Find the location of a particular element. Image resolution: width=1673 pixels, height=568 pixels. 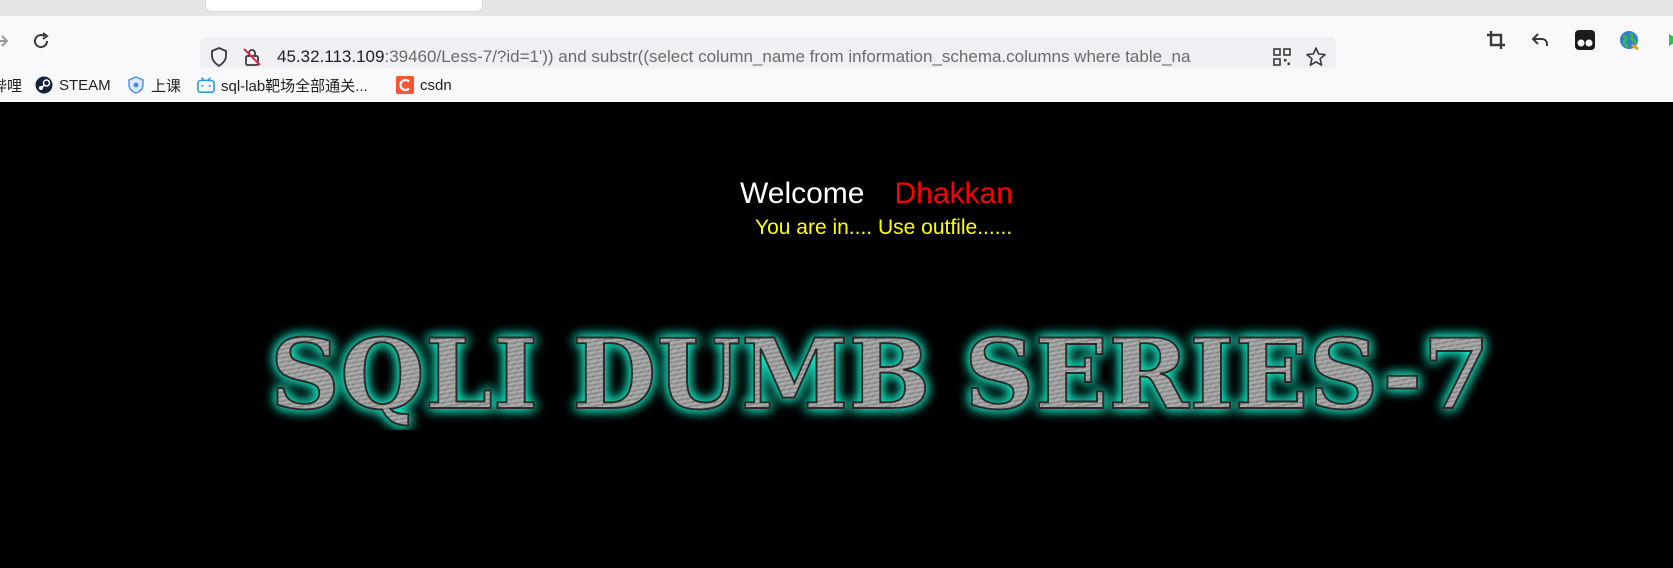

bookmark-label: 上课 is located at coordinates (166, 86).